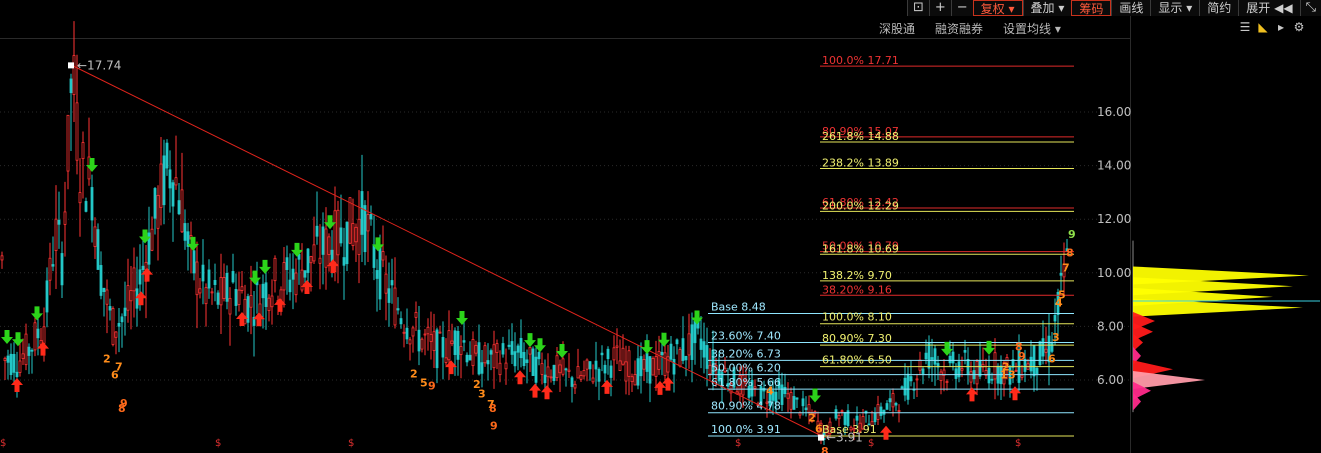  What do you see at coordinates (1169, 380) in the screenshot?
I see `profile-bar` at bounding box center [1169, 380].